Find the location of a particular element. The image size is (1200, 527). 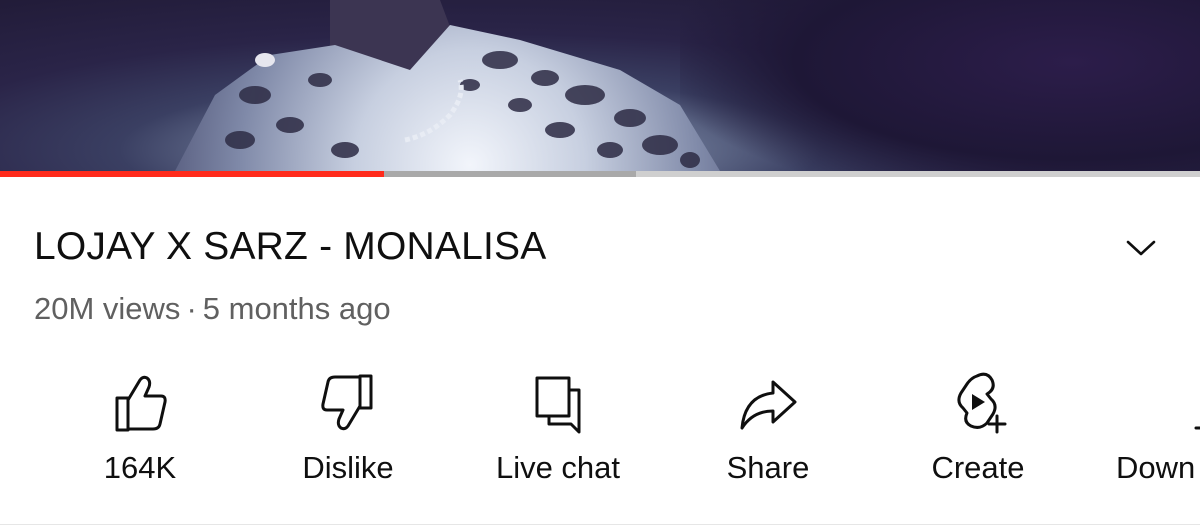

video-frame is located at coordinates (447, 85).